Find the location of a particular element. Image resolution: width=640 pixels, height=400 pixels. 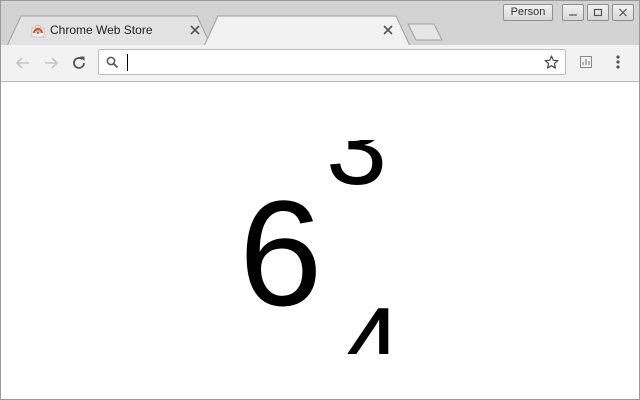

close-icon is located at coordinates (623, 12).